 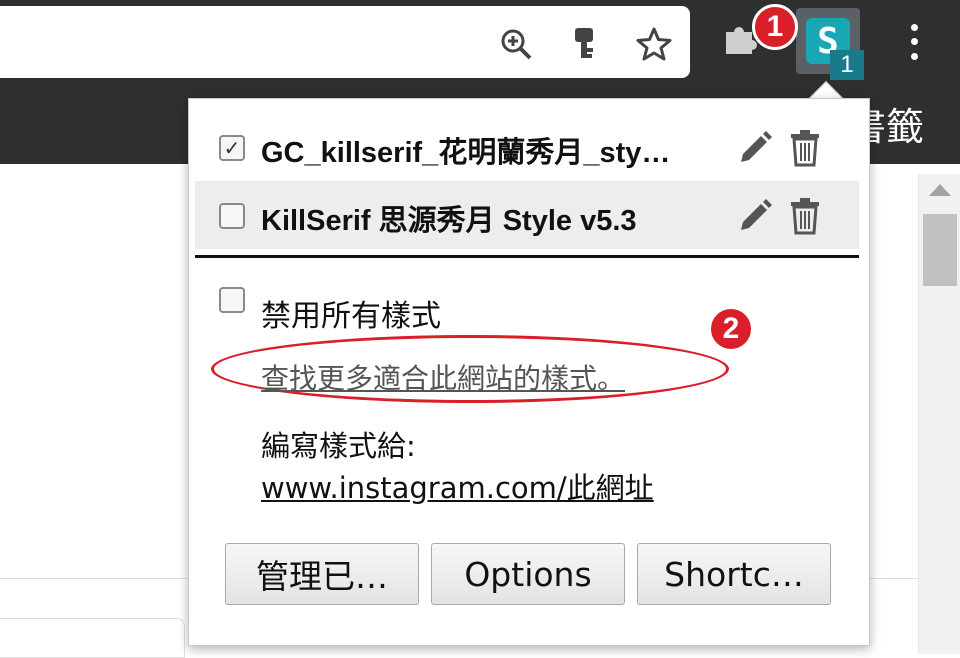 I want to click on zoom-in-icon, so click(x=516, y=44).